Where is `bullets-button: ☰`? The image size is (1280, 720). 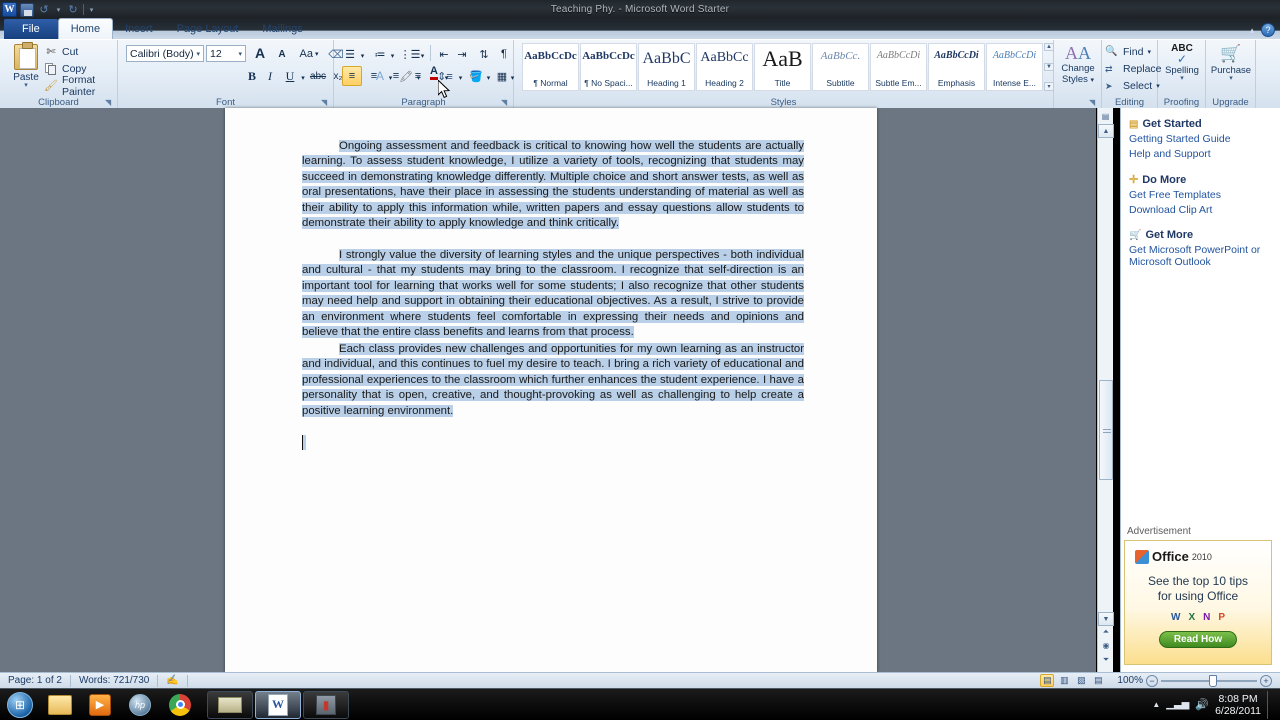 bullets-button: ☰ is located at coordinates (350, 54).